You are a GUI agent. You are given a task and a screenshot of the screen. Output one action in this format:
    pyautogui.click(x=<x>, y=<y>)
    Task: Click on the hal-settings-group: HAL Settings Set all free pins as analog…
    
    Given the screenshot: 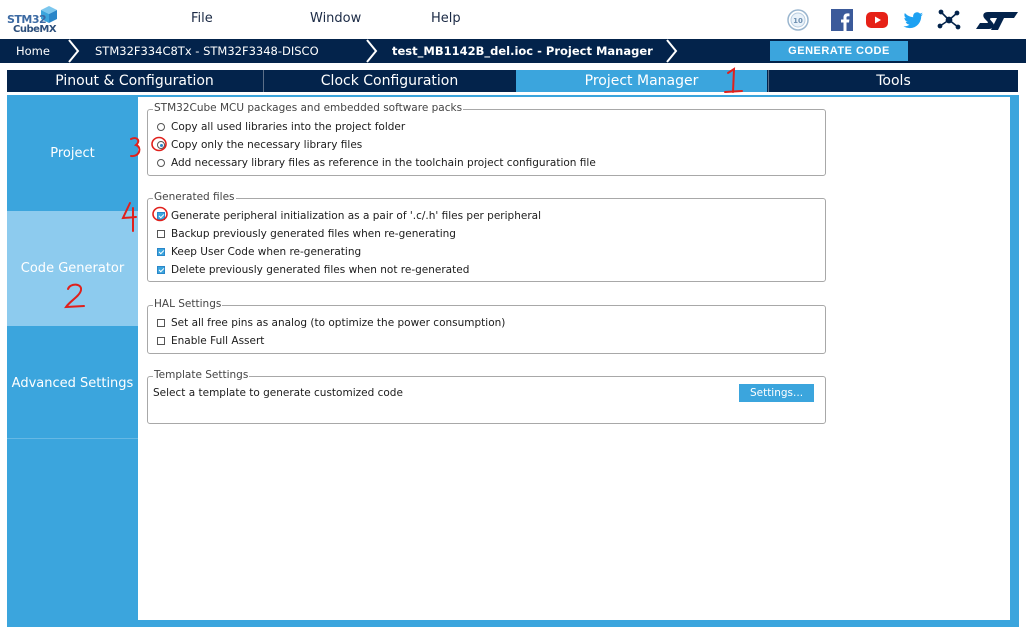 What is the action you would take?
    pyautogui.click(x=486, y=326)
    